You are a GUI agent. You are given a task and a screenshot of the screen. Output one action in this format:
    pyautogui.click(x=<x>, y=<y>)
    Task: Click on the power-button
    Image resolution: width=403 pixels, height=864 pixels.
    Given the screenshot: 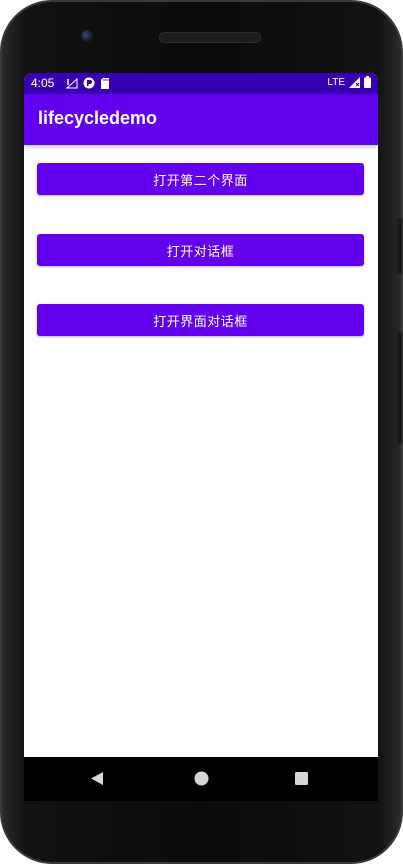 What is the action you would take?
    pyautogui.click(x=399, y=246)
    